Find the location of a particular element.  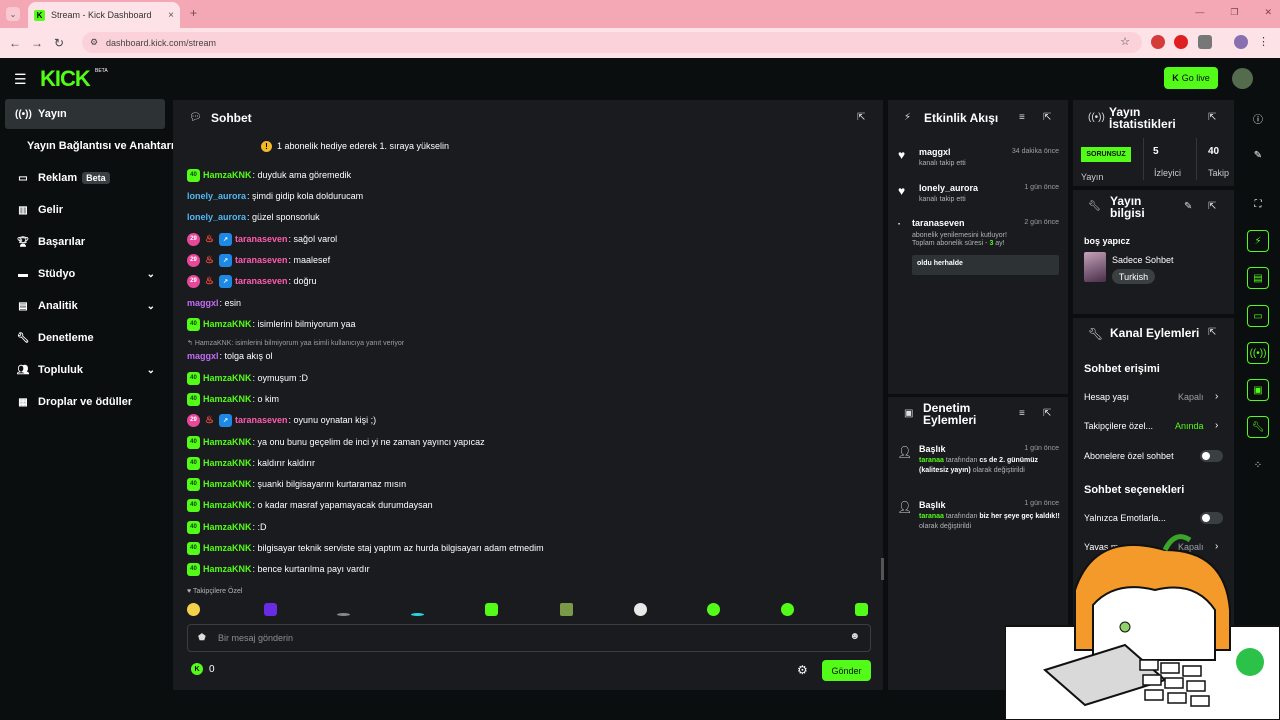

user-avatar is located at coordinates (1242, 78).